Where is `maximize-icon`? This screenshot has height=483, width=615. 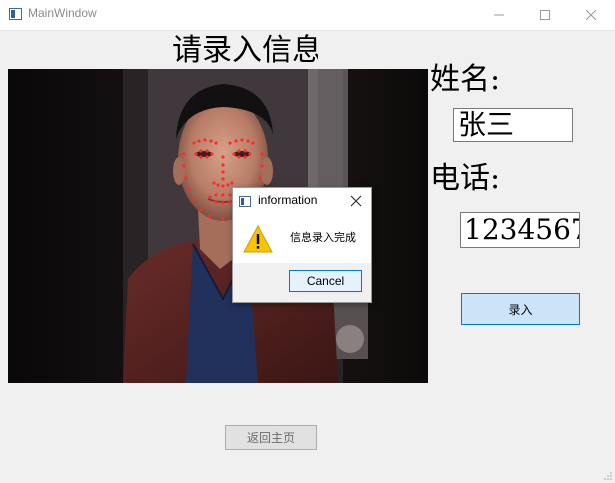
maximize-icon is located at coordinates (545, 15).